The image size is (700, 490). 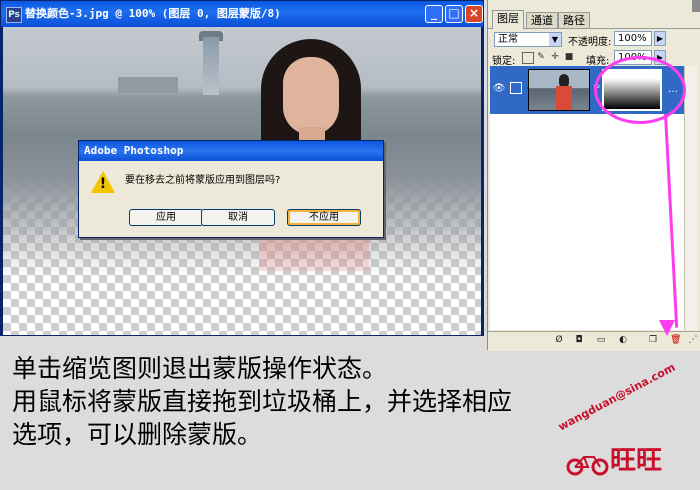 I want to click on warning-icon-mark: !, so click(x=103, y=184).